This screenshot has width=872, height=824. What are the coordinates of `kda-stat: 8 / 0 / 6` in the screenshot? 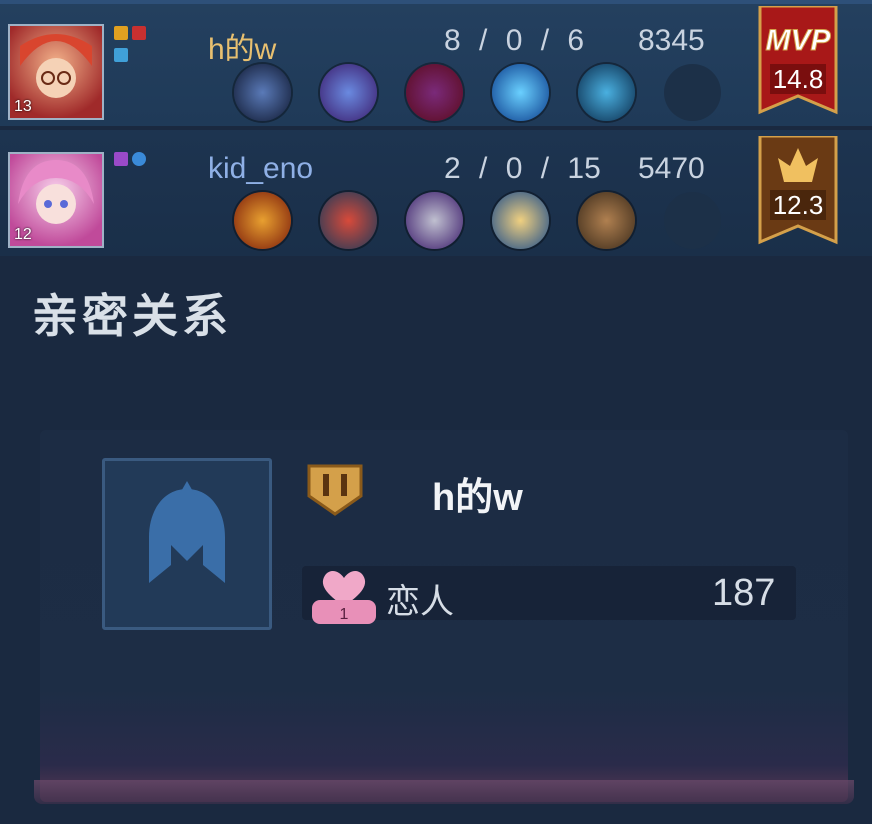 It's located at (514, 40).